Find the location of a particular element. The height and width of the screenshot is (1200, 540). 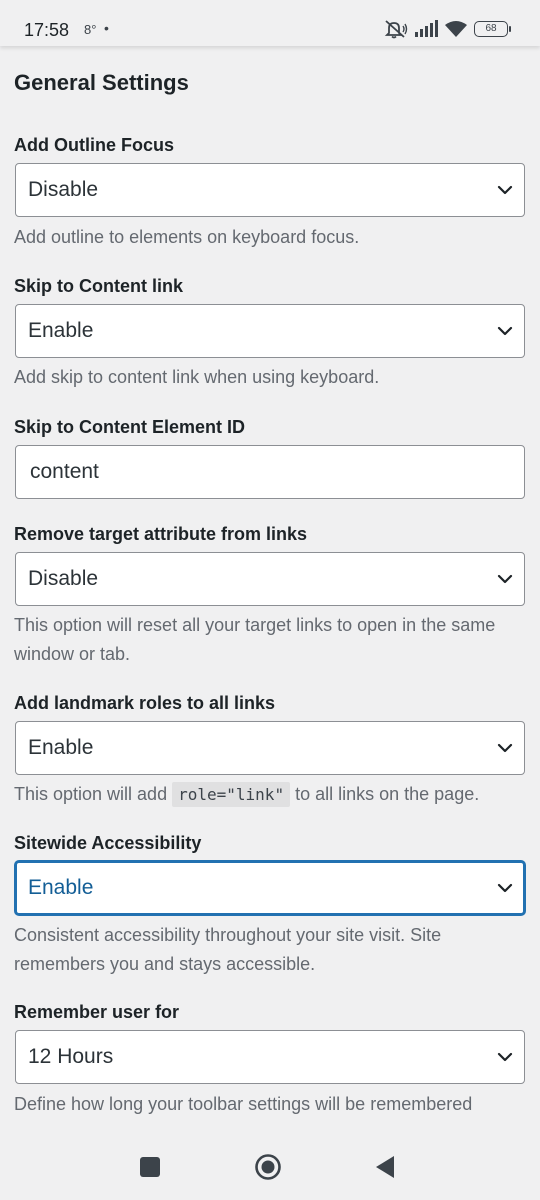

navigation-bar is located at coordinates (270, 1167).